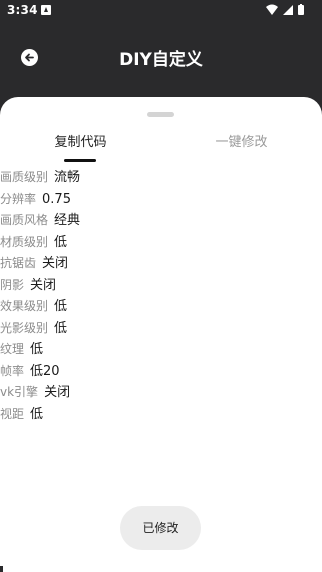  What do you see at coordinates (46, 10) in the screenshot?
I see `notification-icon` at bounding box center [46, 10].